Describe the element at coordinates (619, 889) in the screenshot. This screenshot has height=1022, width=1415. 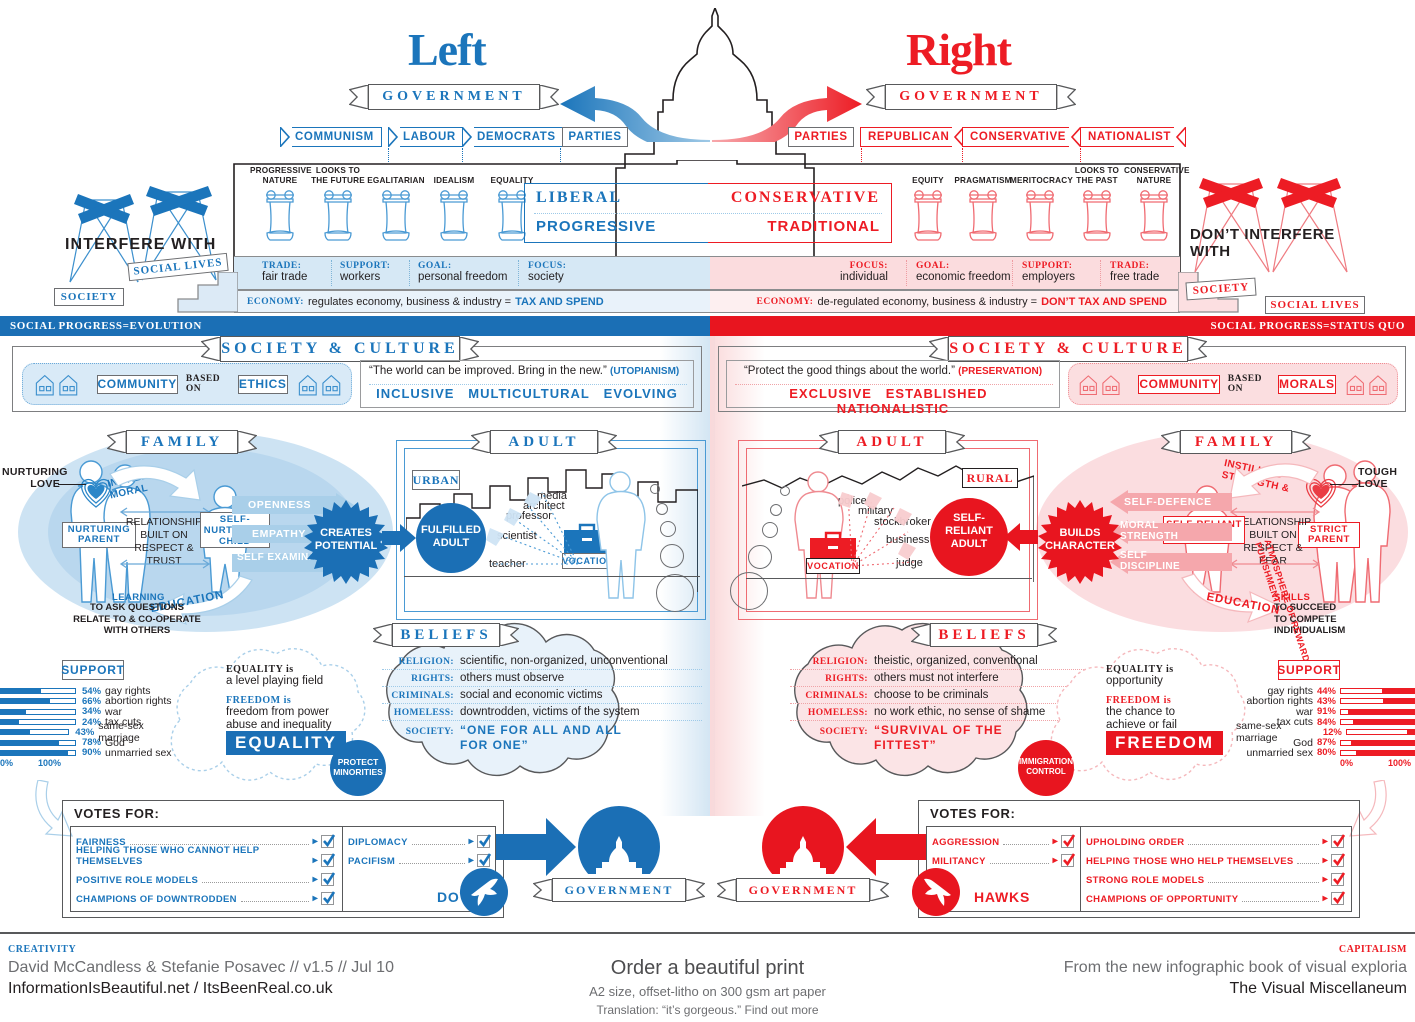
I see `government-footer-left-label: GOVERNMENT` at that location.